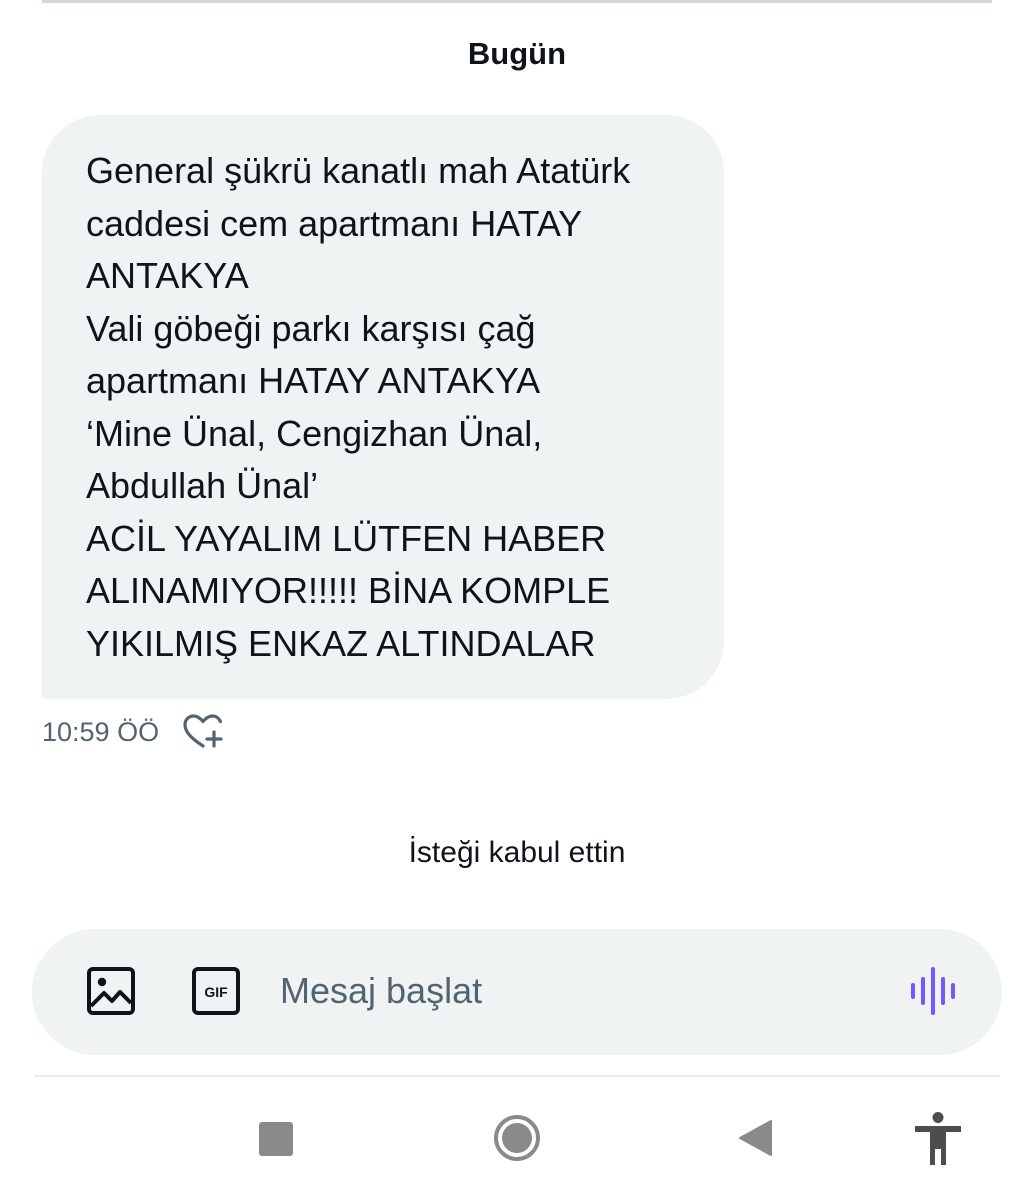  Describe the element at coordinates (111, 991) in the screenshot. I see `image-icon` at that location.